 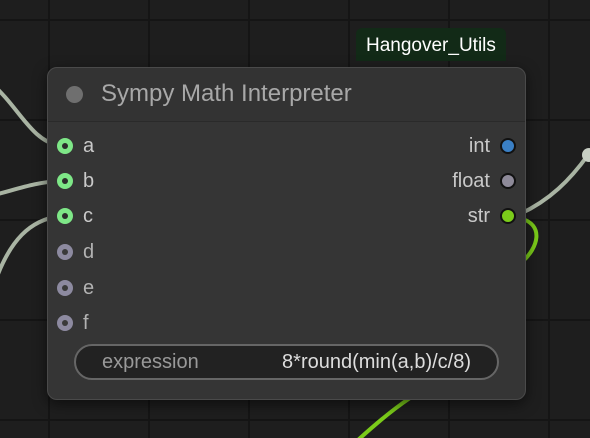 What do you see at coordinates (88, 215) in the screenshot?
I see `input-label: c` at bounding box center [88, 215].